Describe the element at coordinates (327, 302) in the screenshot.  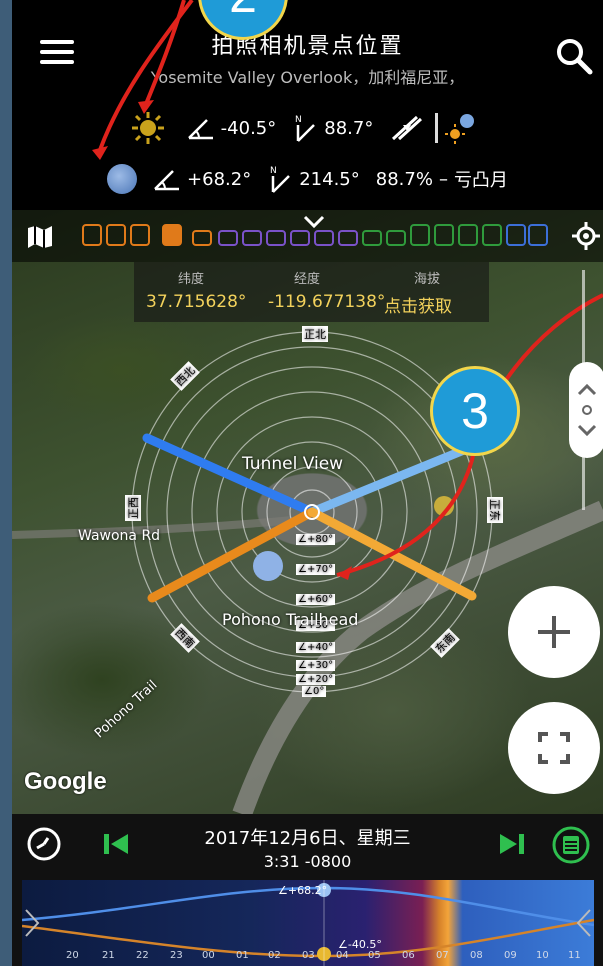
I see `lon-value: -119.677138°` at that location.